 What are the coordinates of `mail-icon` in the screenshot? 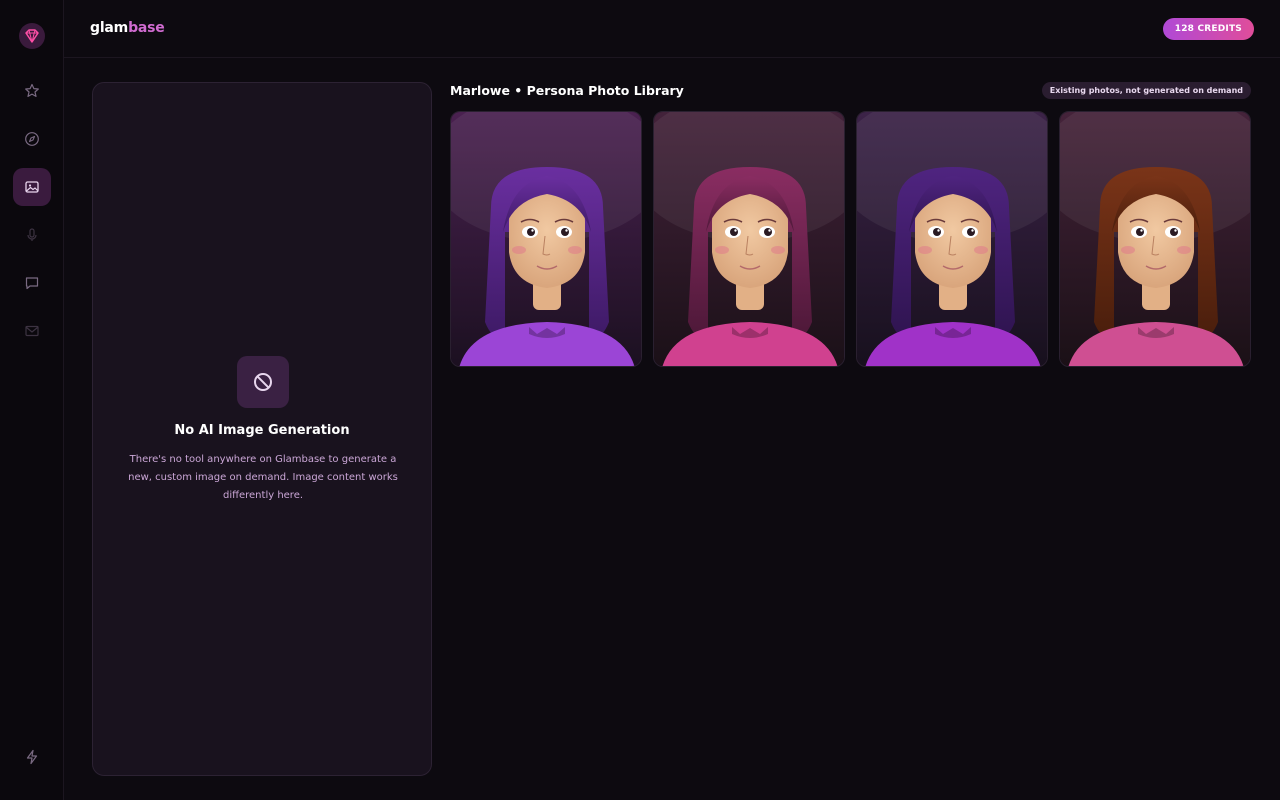 It's located at (32, 331).